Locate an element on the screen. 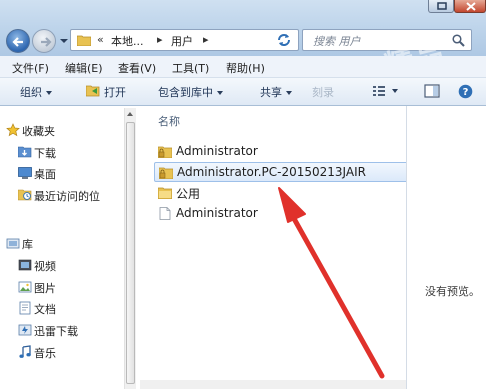  maximize-button is located at coordinates (441, 6).